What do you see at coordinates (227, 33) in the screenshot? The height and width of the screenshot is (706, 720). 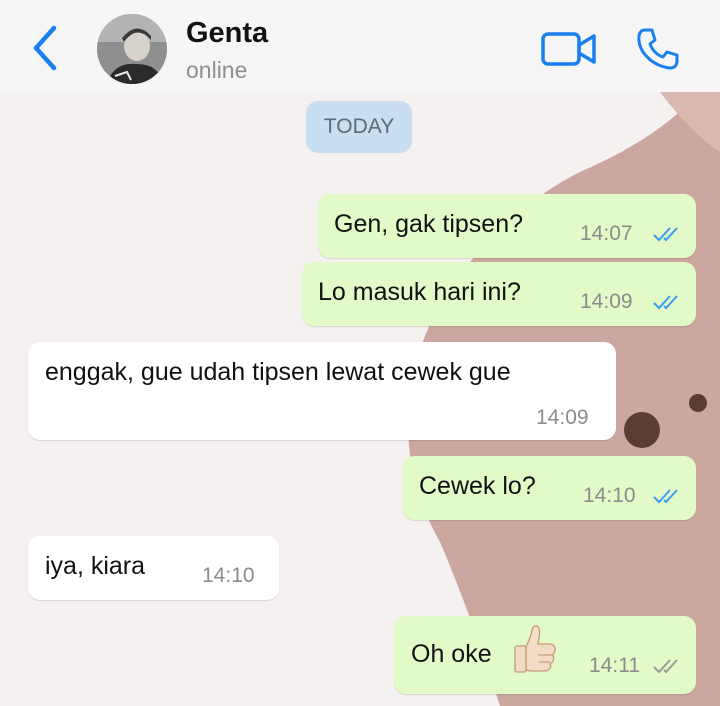 I see `contact-name: Genta` at bounding box center [227, 33].